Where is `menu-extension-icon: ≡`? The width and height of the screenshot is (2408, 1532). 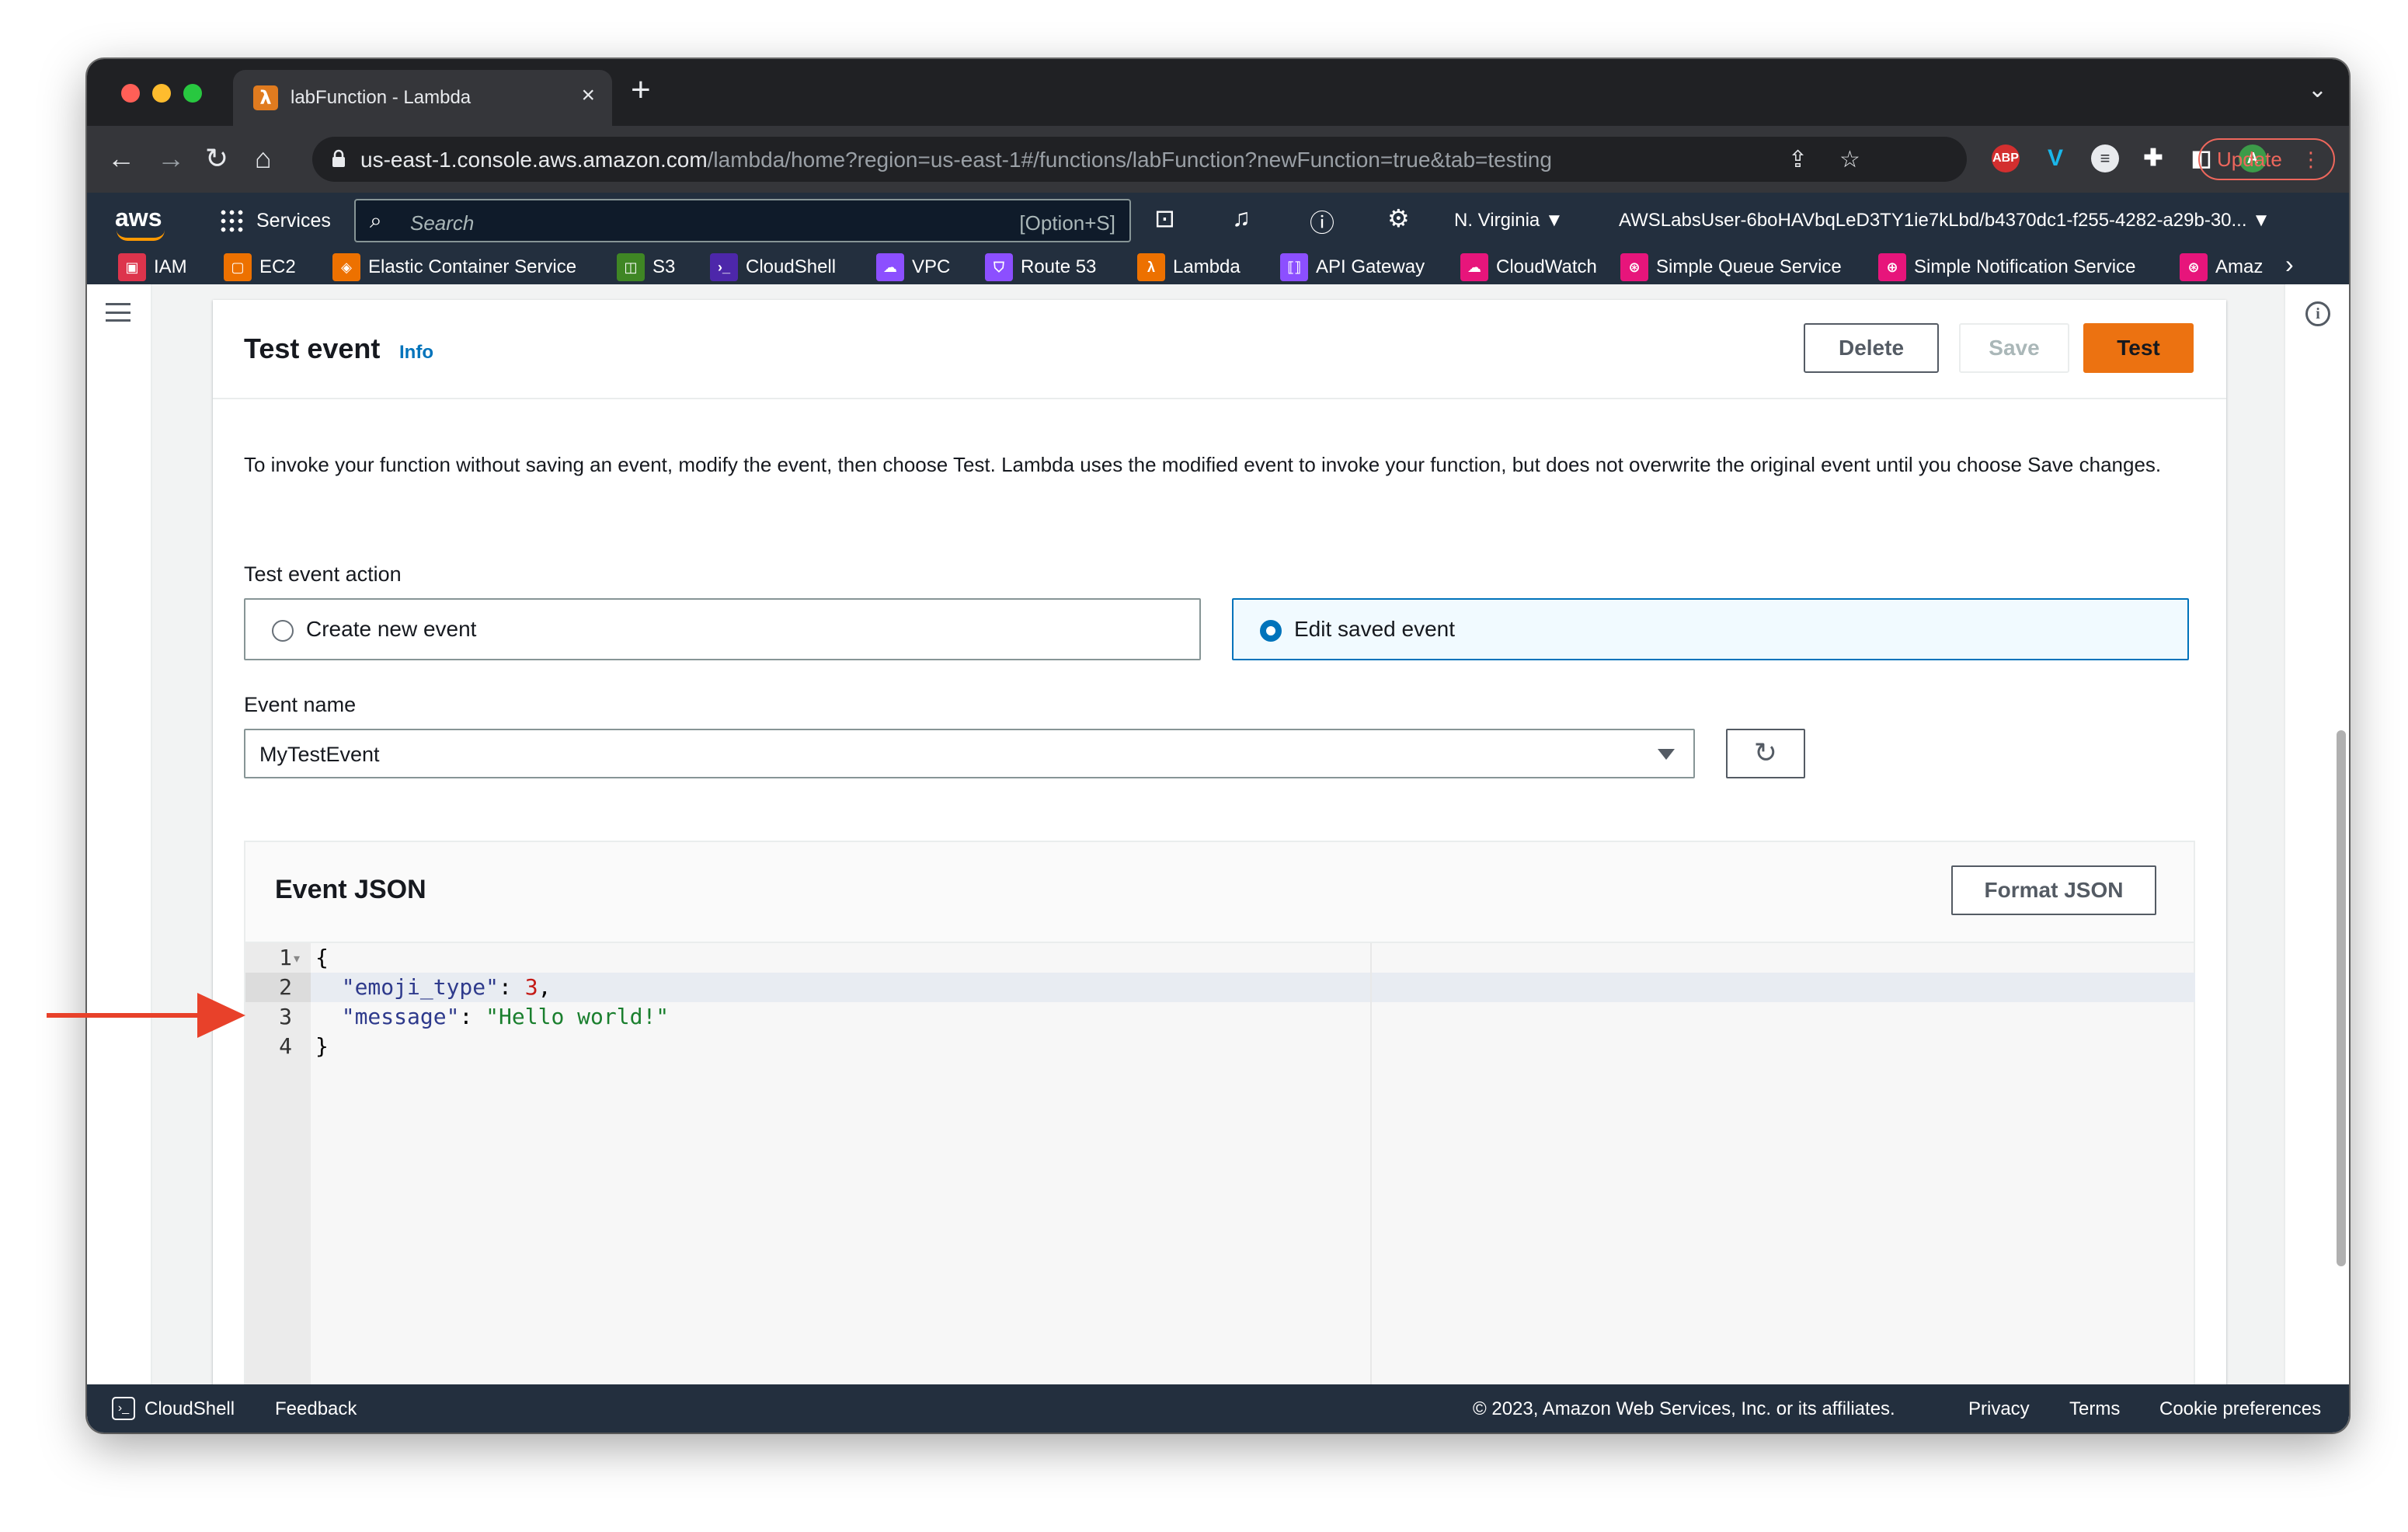 menu-extension-icon: ≡ is located at coordinates (2105, 158).